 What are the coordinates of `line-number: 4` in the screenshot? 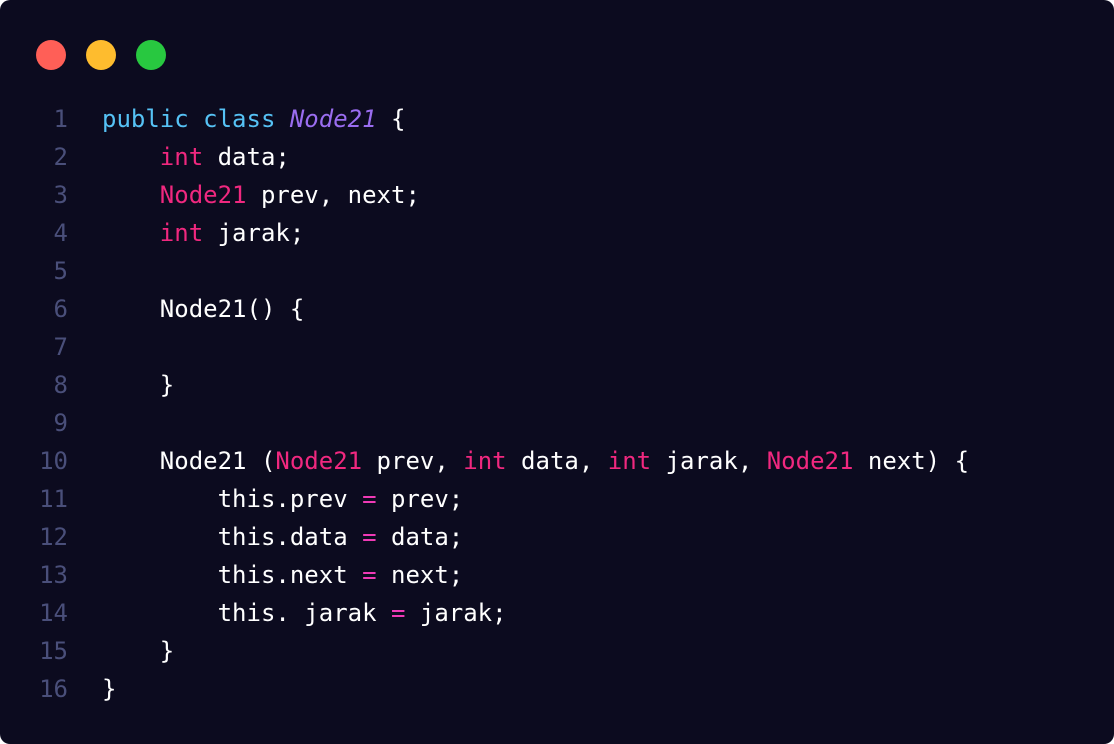 It's located at (60, 233).